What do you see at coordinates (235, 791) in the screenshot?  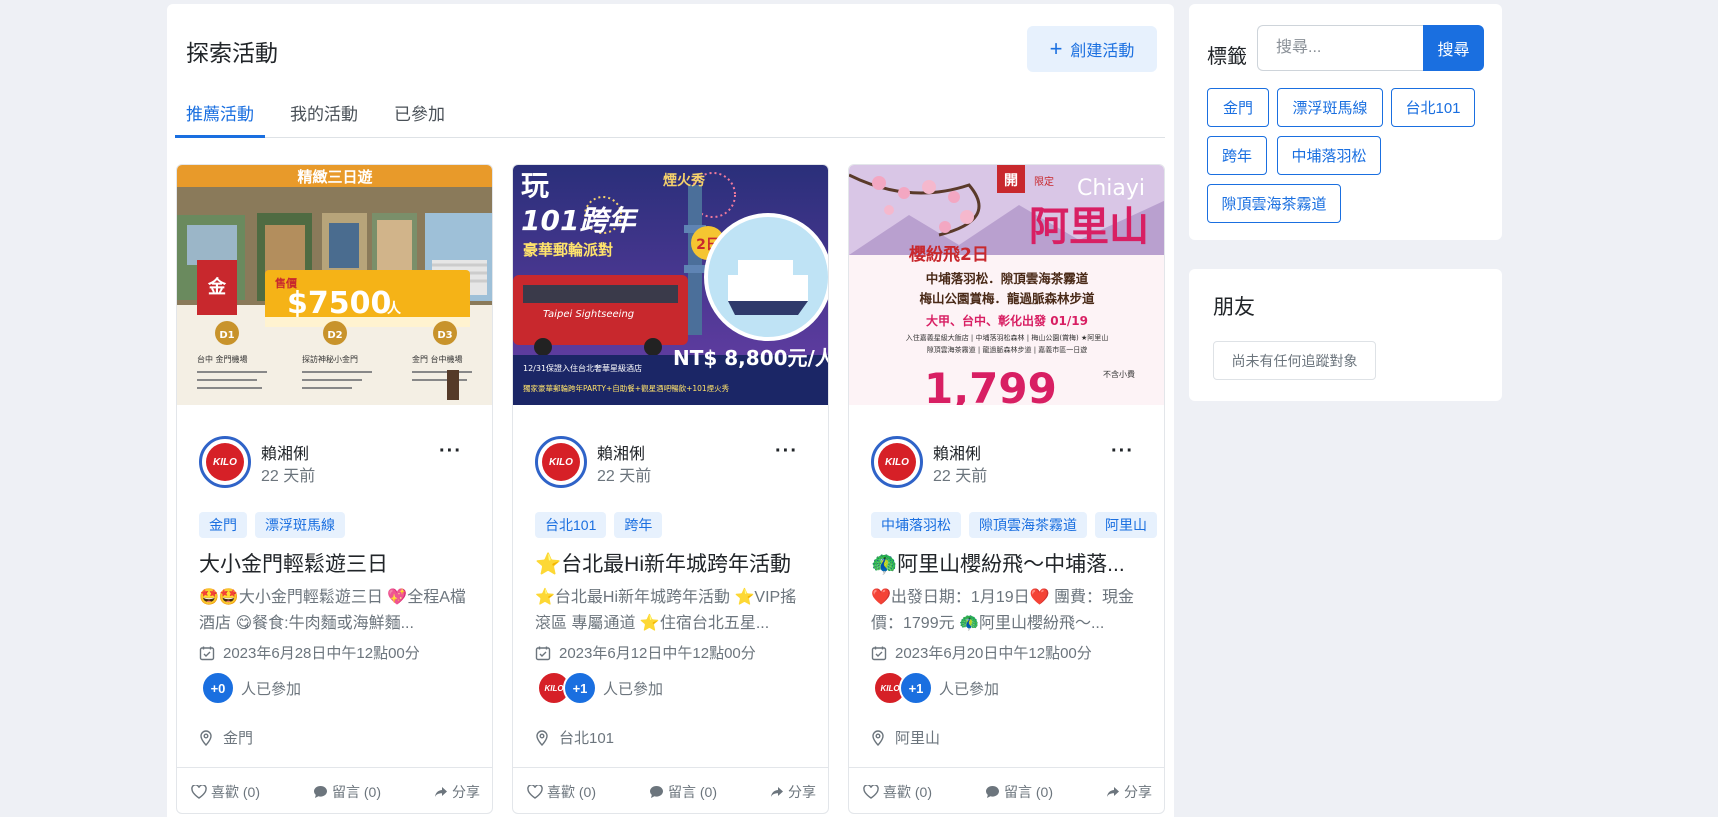 I see `like-label: 喜歡 (0)` at bounding box center [235, 791].